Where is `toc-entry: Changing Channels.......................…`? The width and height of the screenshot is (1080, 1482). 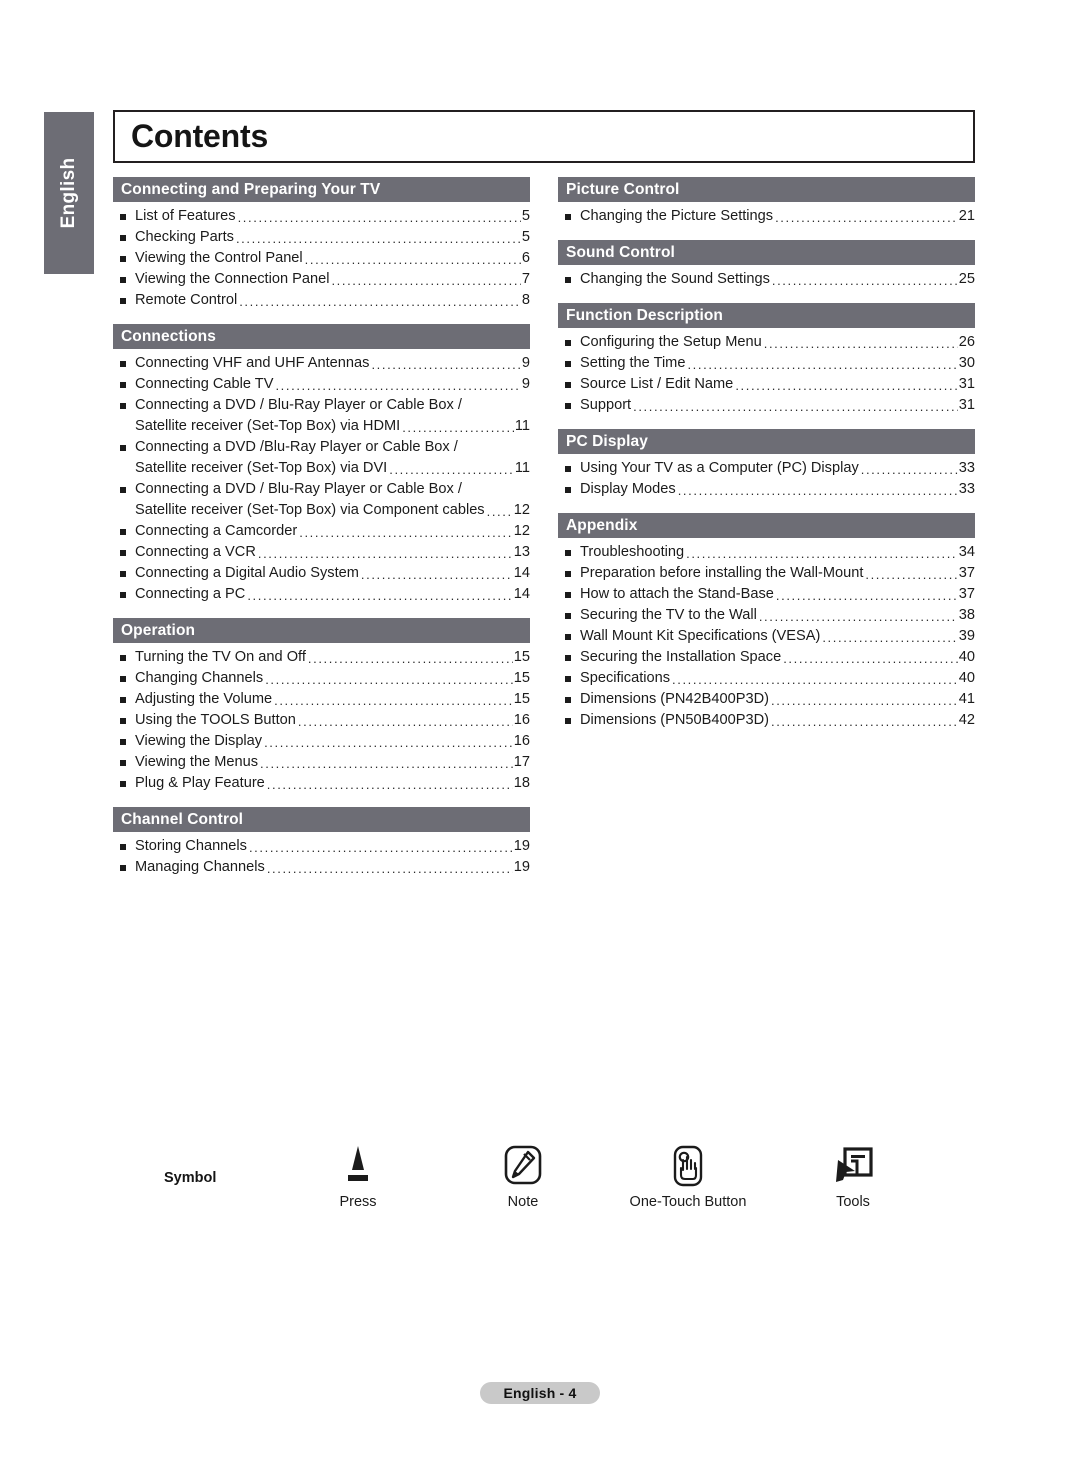
toc-entry: Changing Channels.......................… is located at coordinates (321, 678).